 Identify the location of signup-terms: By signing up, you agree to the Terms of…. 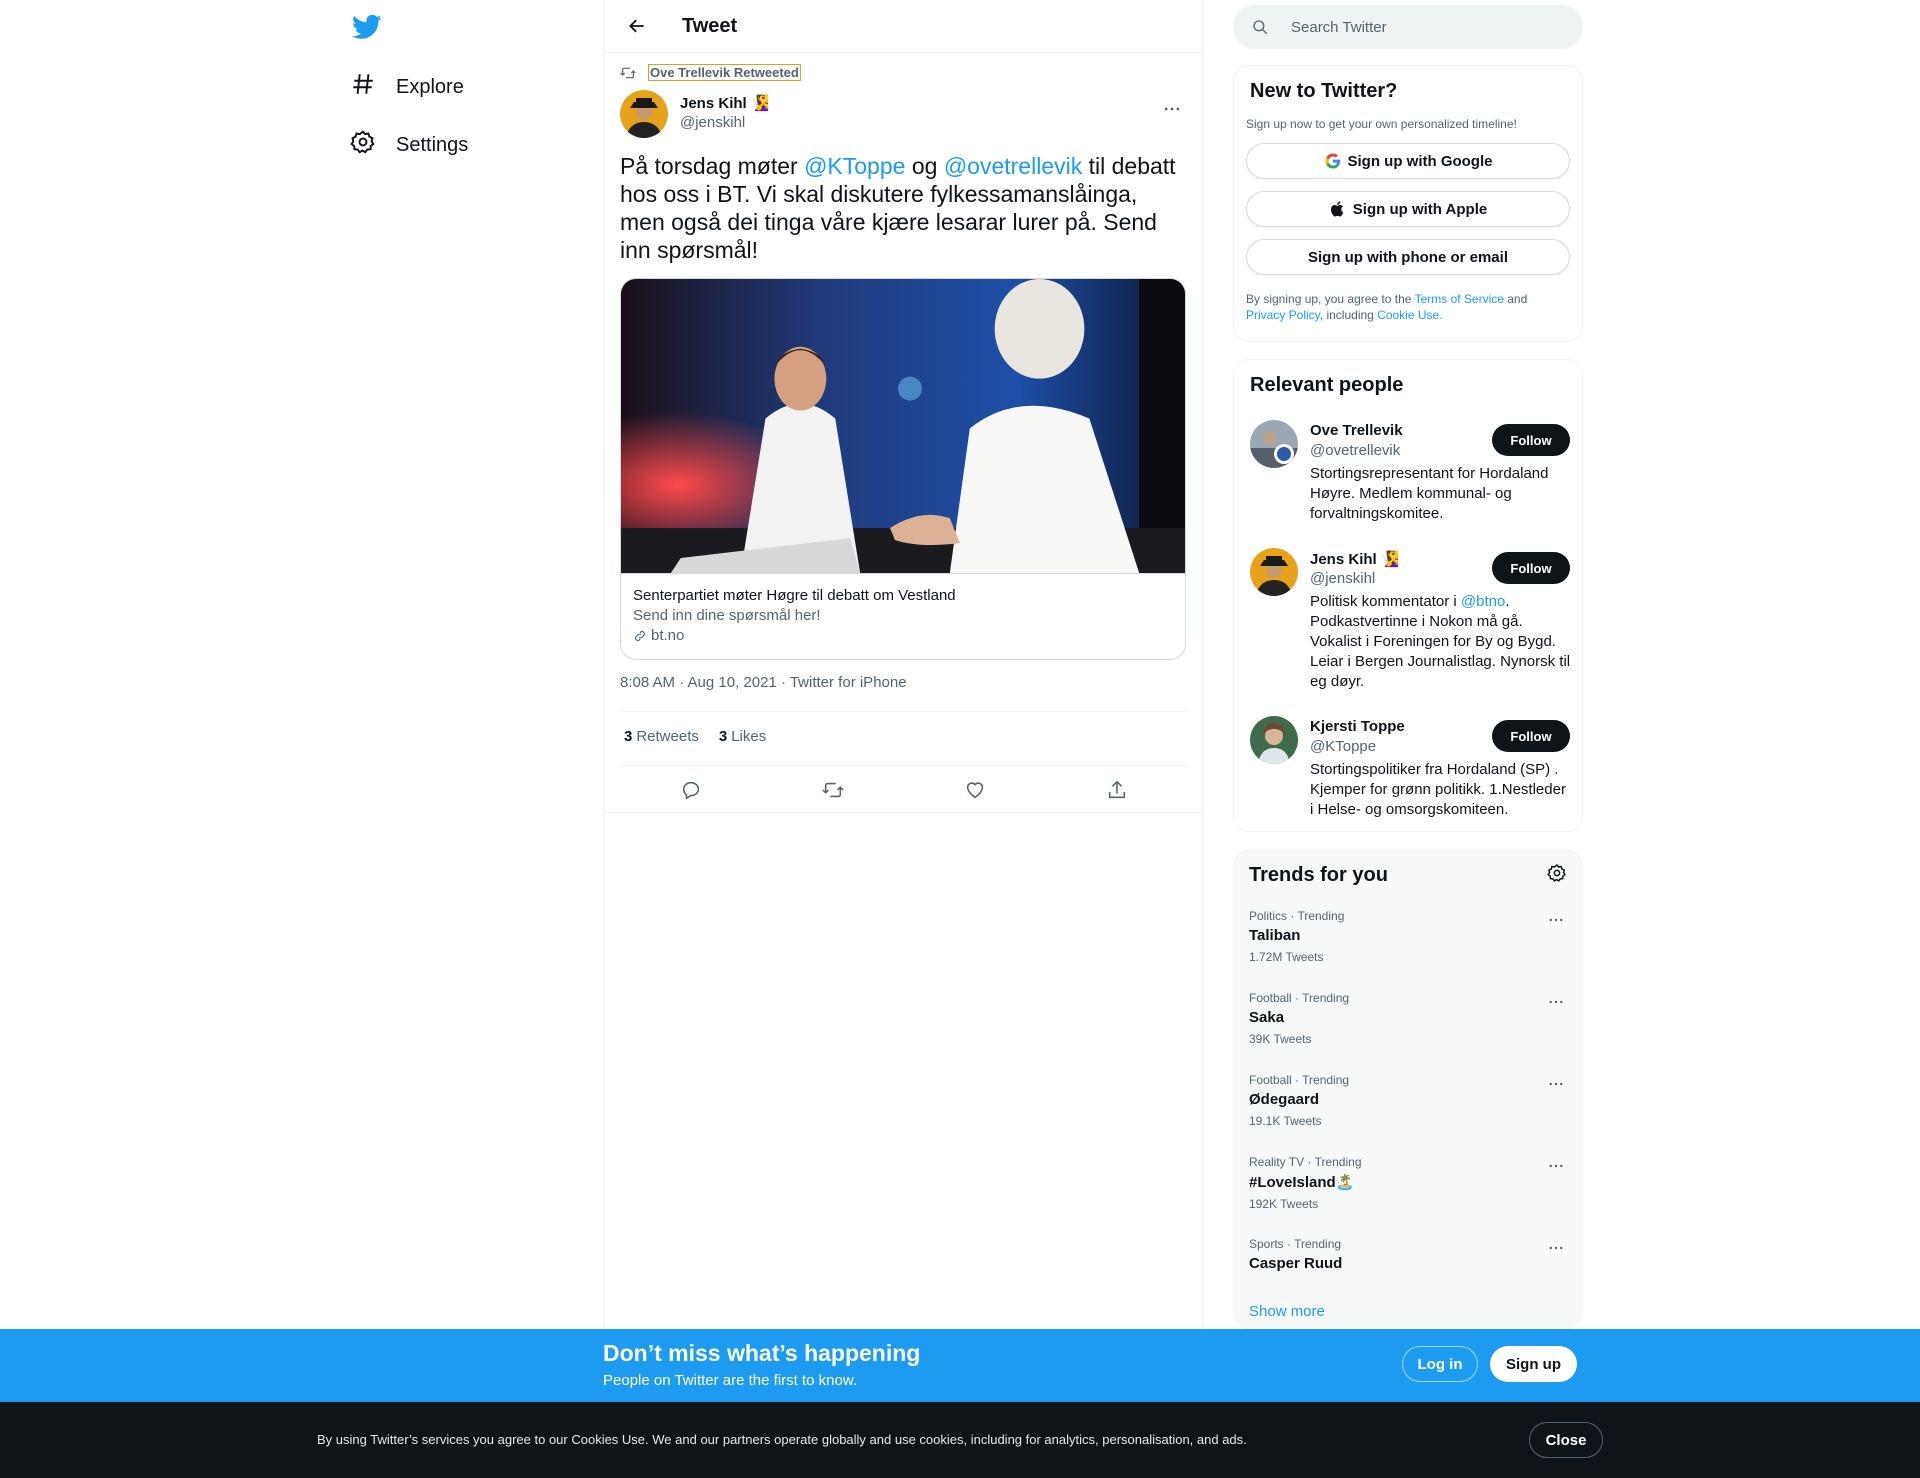
(1408, 307).